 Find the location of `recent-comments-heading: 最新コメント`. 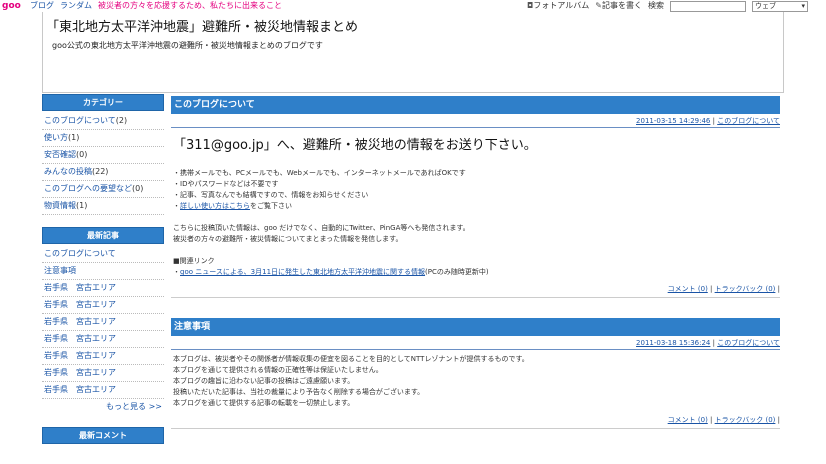

recent-comments-heading: 最新コメント is located at coordinates (103, 435).